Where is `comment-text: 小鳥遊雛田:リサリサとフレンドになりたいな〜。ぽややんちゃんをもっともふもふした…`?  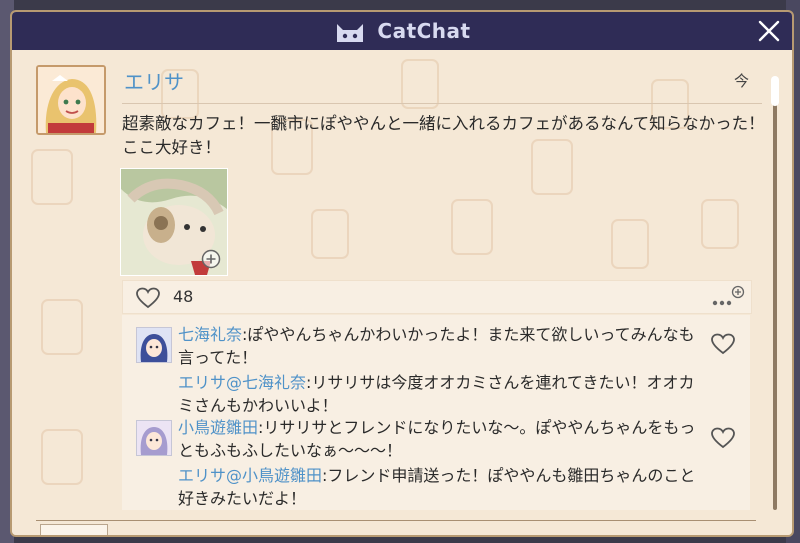
comment-text: 小鳥遊雛田:リサリサとフレンドになりたいな〜。ぽややんちゃんをもっともふもふした… is located at coordinates (439, 439).